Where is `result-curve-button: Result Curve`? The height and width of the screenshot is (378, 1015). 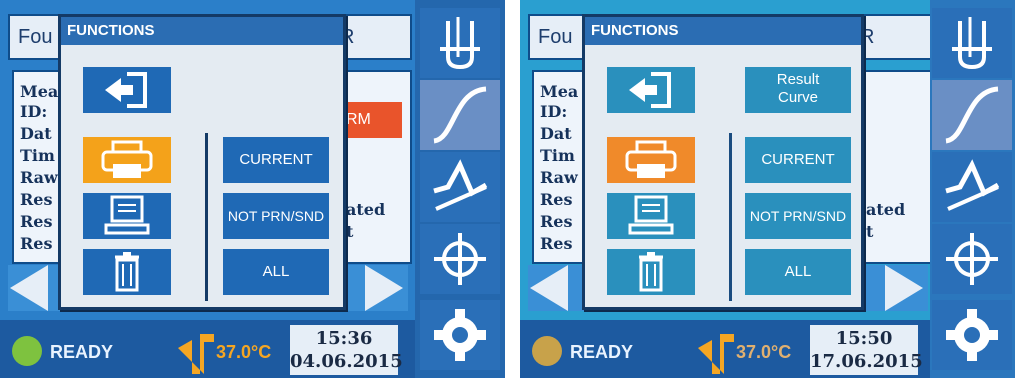
result-curve-button: Result Curve is located at coordinates (798, 90).